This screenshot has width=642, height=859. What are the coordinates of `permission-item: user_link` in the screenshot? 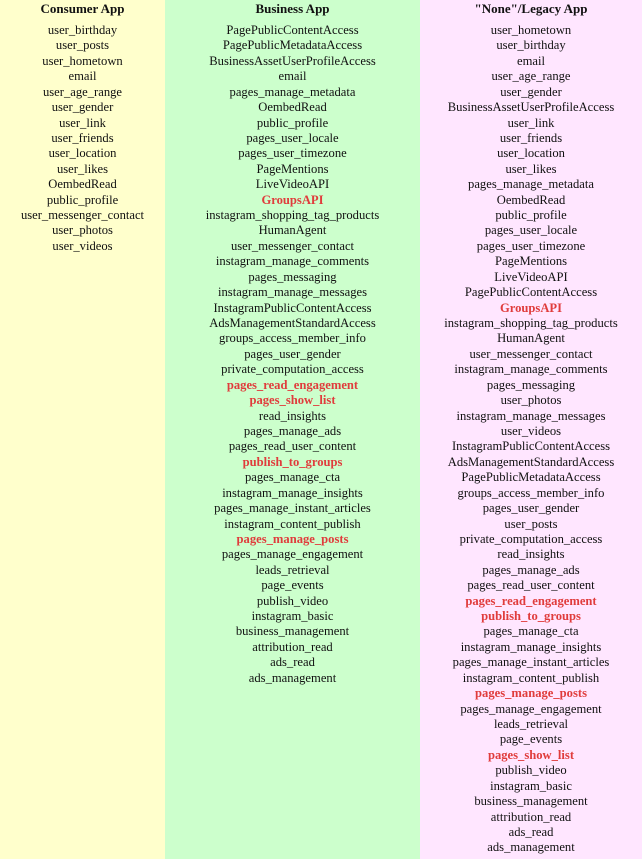 It's located at (531, 122).